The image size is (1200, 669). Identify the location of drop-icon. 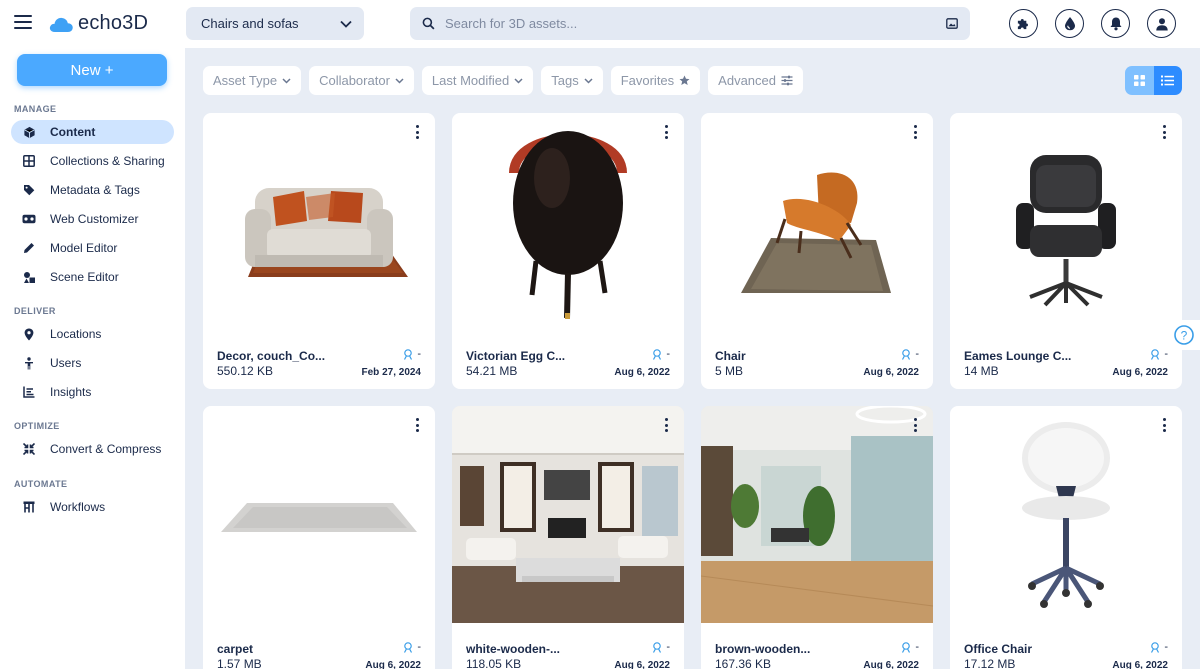
(1069, 23).